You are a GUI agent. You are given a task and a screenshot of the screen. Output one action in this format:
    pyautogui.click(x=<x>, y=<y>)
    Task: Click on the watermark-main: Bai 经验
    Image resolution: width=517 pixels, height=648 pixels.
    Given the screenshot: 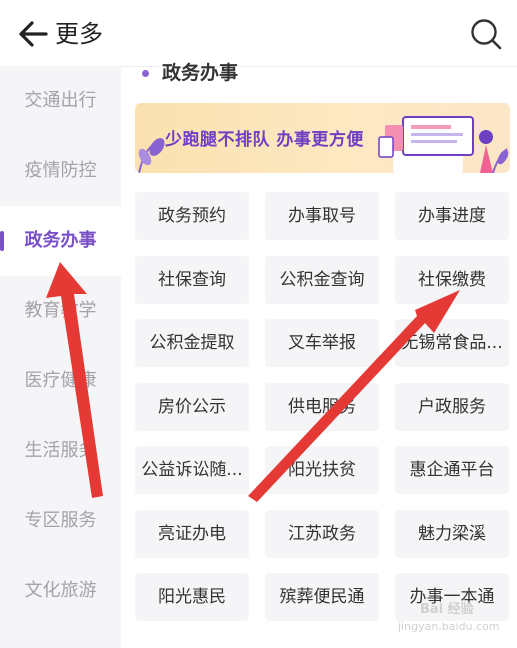 What is the action you would take?
    pyautogui.click(x=447, y=609)
    